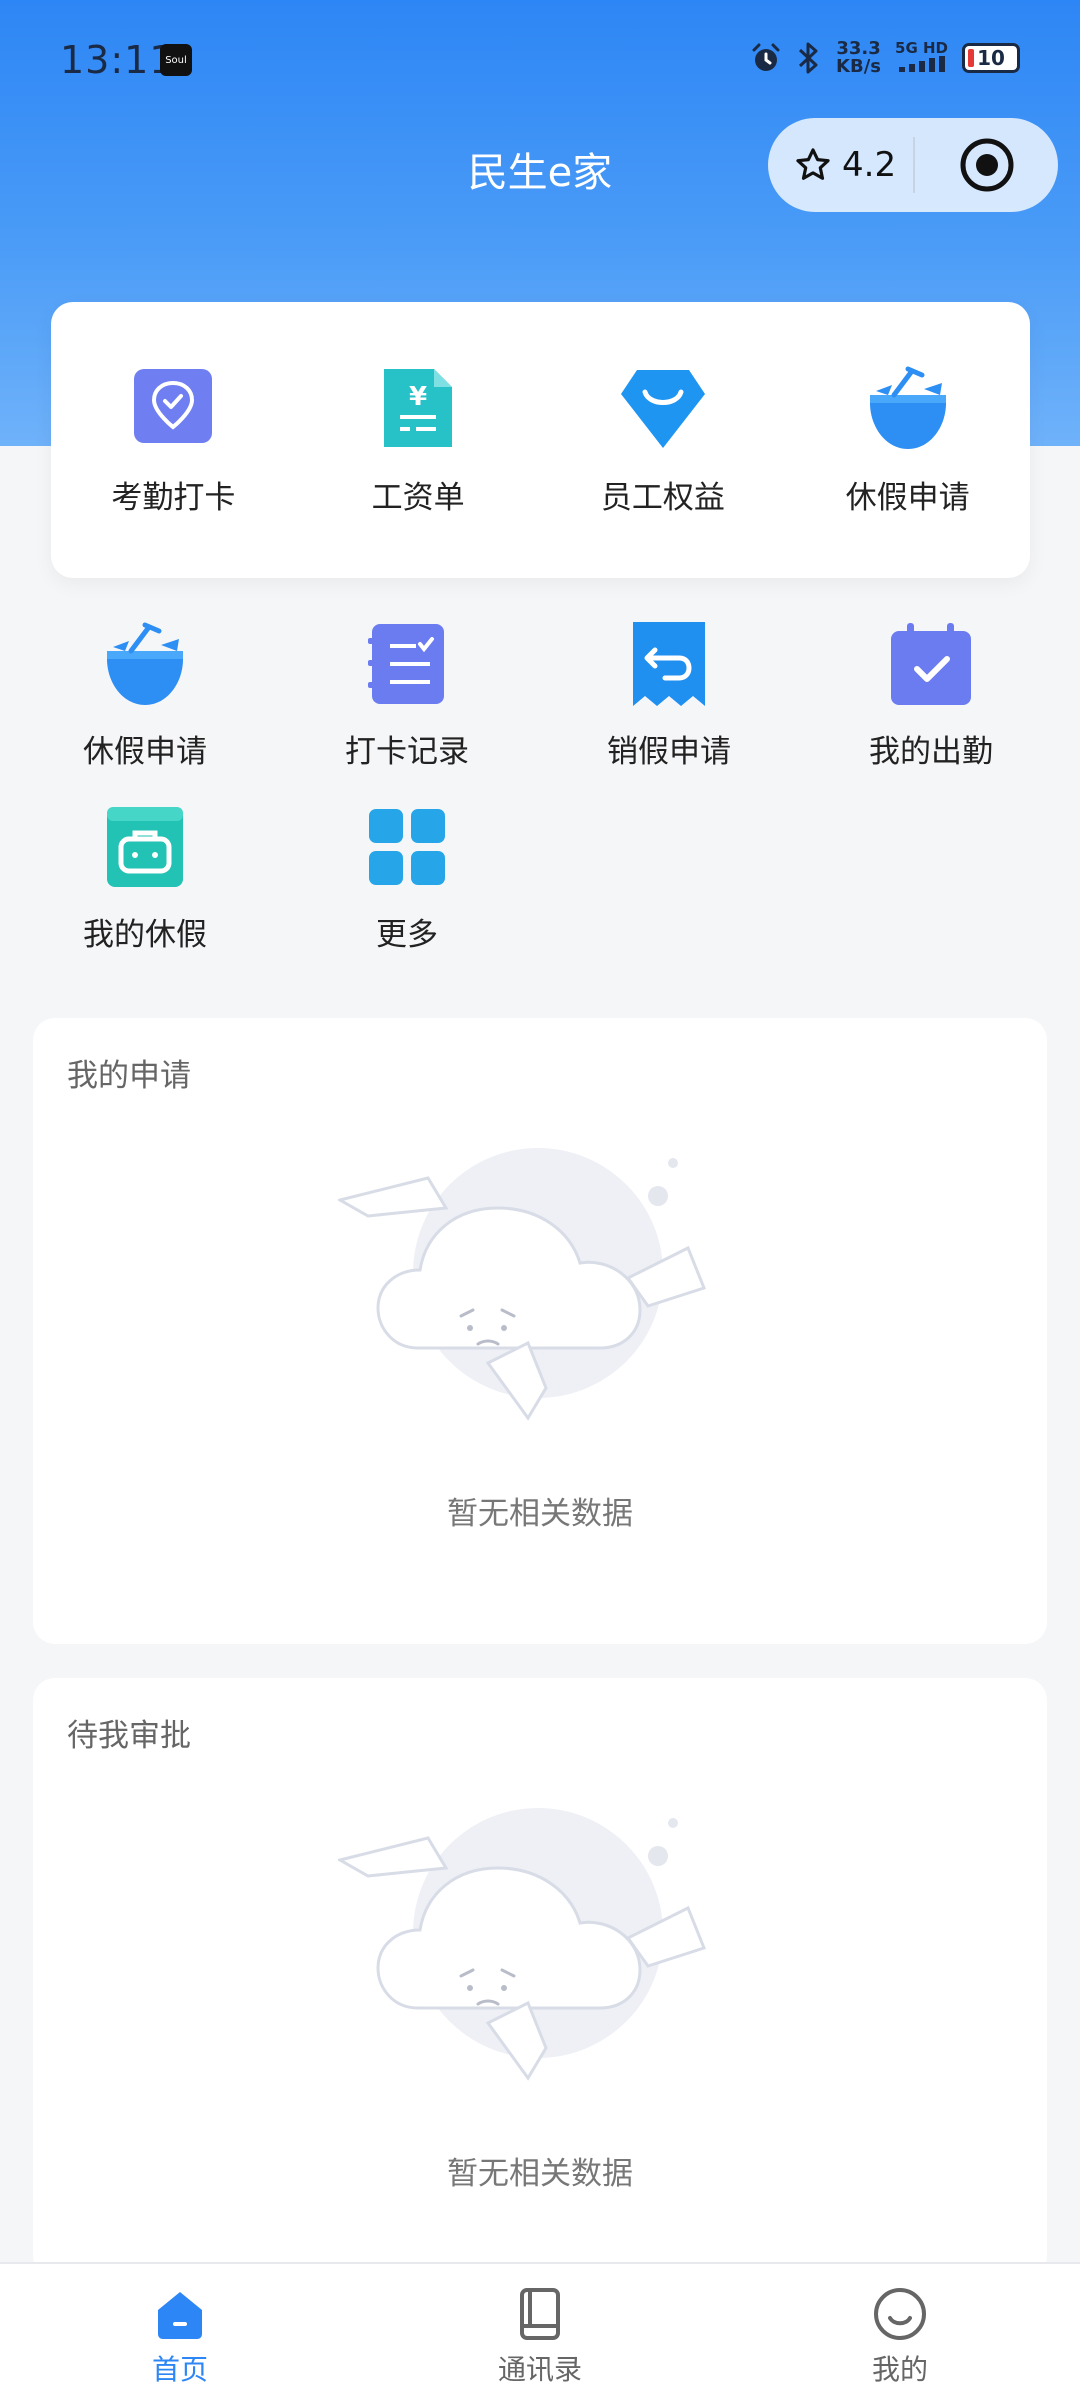 This screenshot has width=1080, height=2400. I want to click on shortcut-checkin-records: 打卡记录, so click(407, 695).